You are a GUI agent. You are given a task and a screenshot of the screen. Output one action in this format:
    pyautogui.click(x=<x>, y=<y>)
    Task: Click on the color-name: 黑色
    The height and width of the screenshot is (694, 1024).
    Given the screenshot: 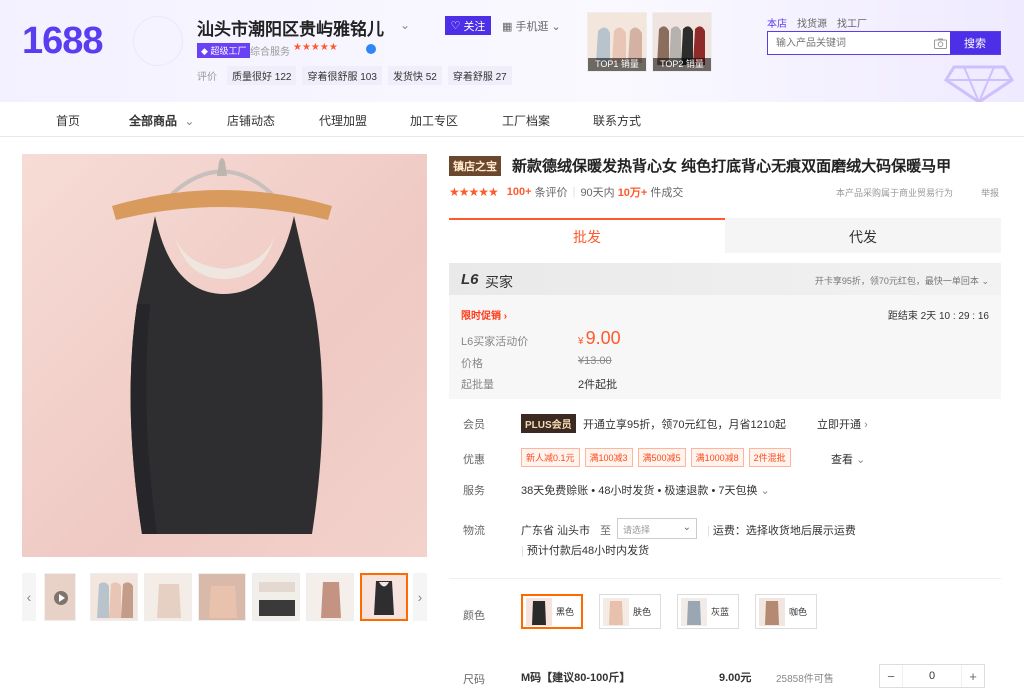 What is the action you would take?
    pyautogui.click(x=565, y=612)
    